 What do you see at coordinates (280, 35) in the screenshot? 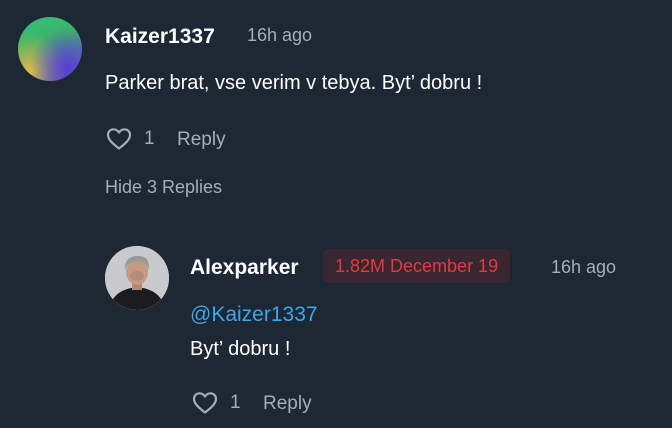
I see `comment-timestamp: 16h ago` at bounding box center [280, 35].